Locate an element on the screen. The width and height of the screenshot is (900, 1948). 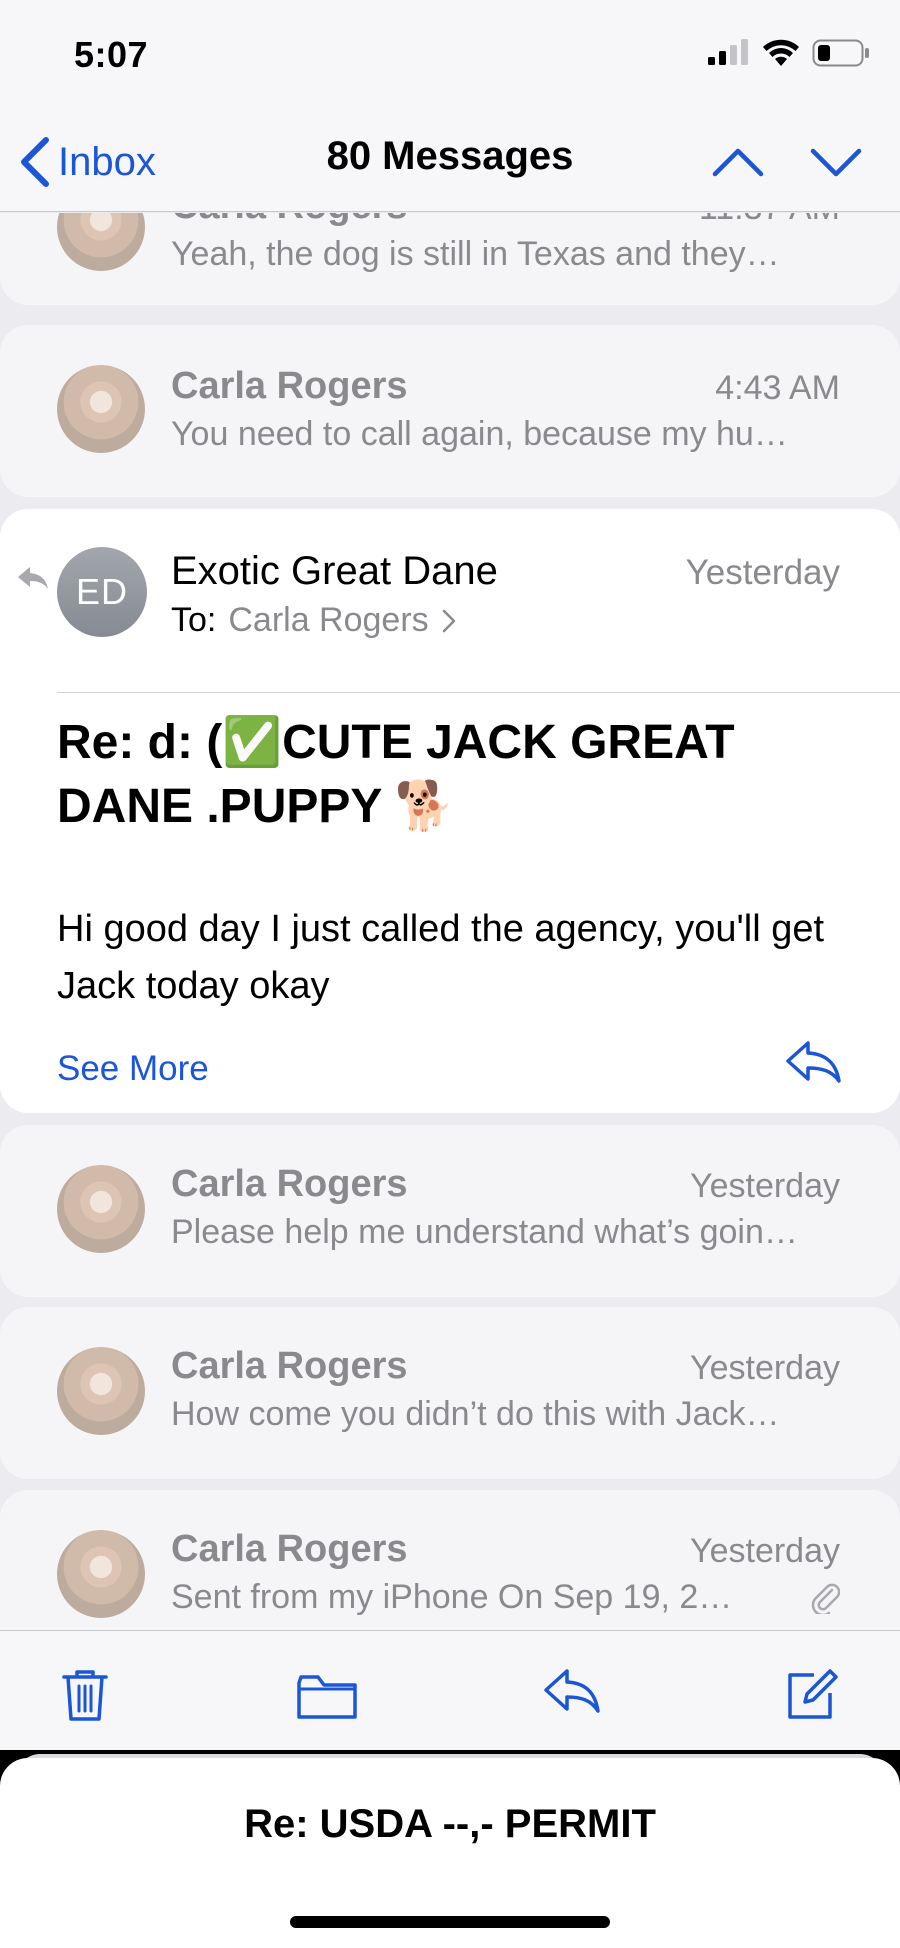
back-button-label: Inbox is located at coordinates (107, 161).